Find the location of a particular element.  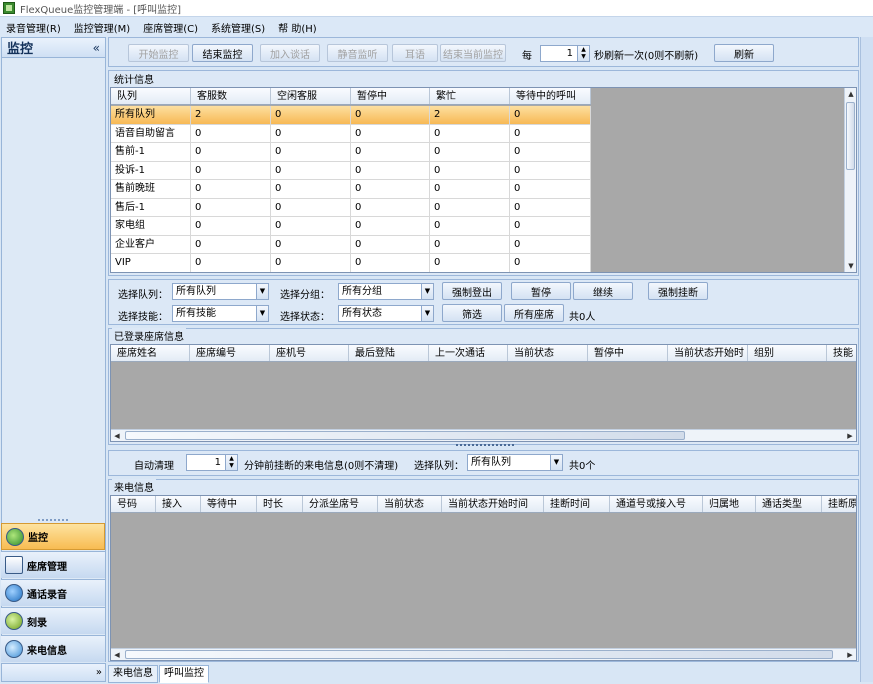

calls-col-channel: 通道号或接入号 is located at coordinates (656, 504).